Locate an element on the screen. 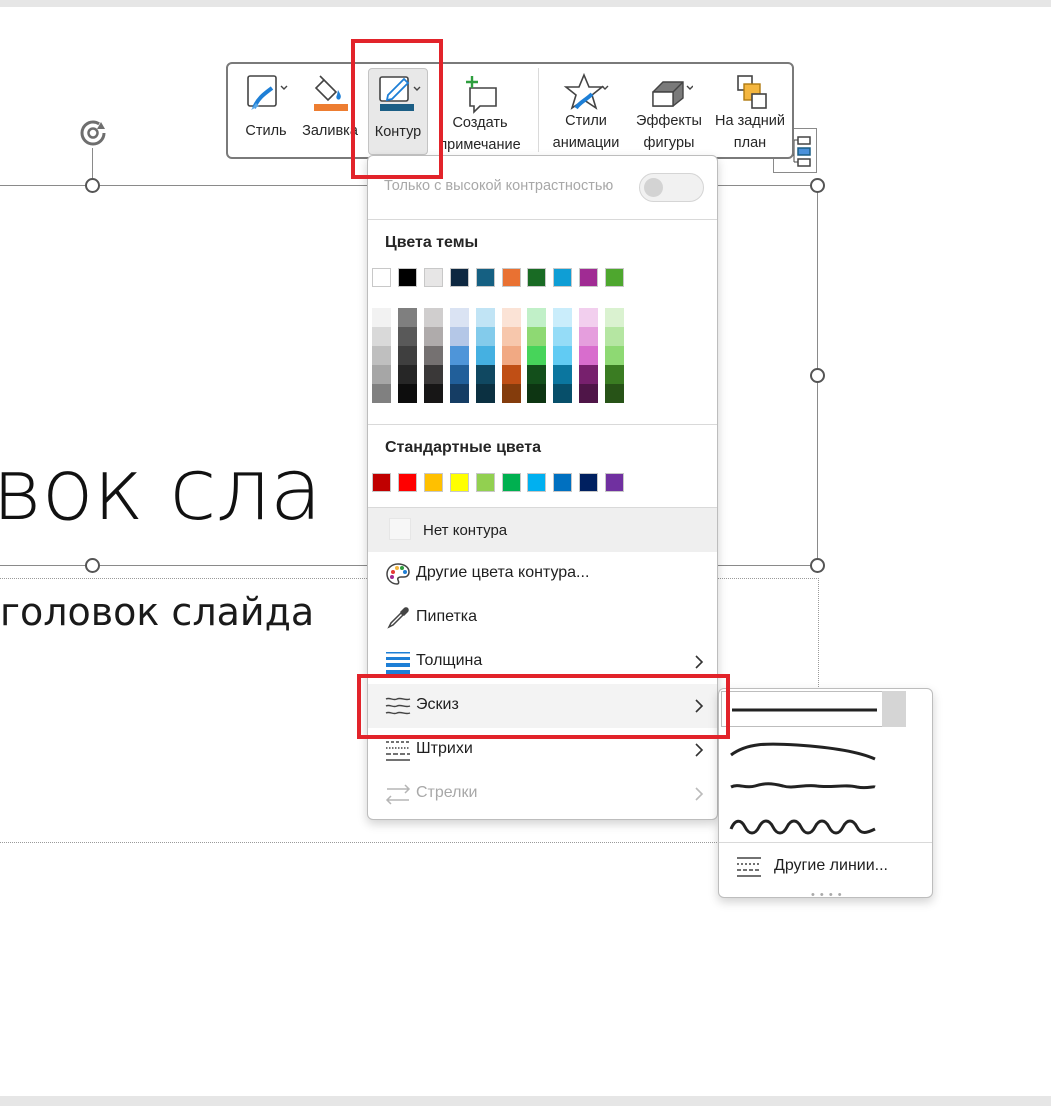 This screenshot has height=1106, width=1051. new-comment-button: Создать примечание is located at coordinates (480, 111).